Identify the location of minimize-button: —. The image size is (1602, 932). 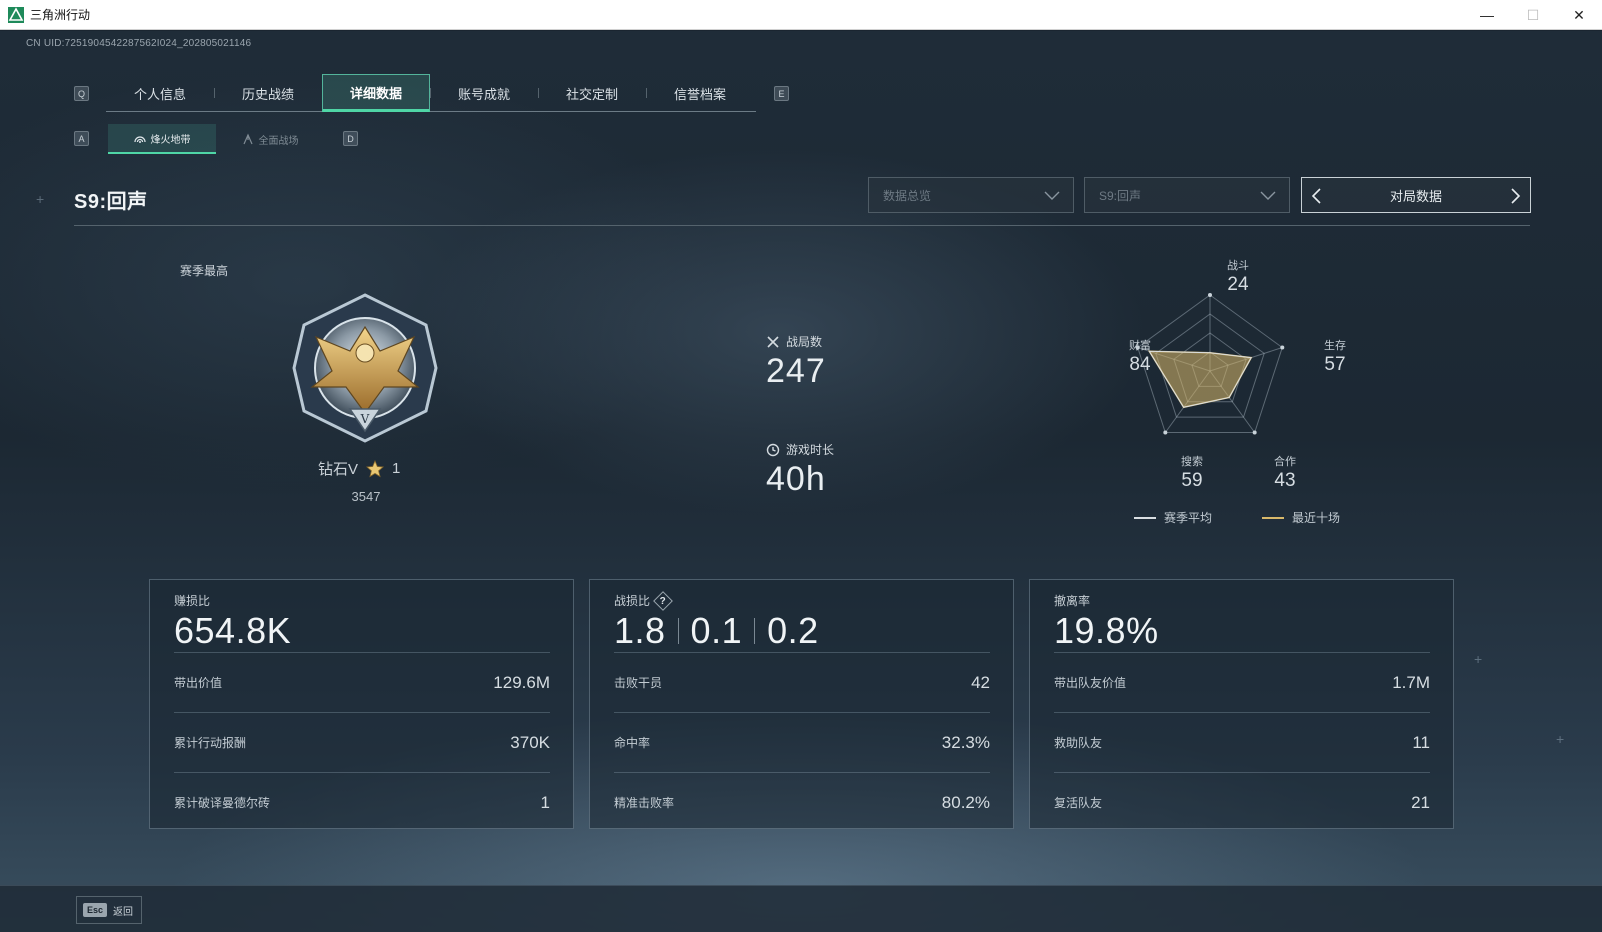
(1487, 15).